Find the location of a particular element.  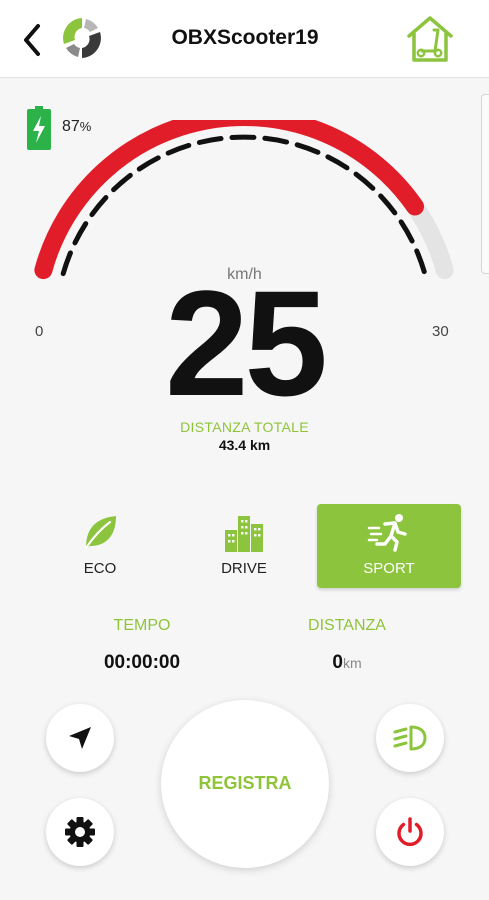

mode-drive-label: DRIVE is located at coordinates (244, 568).